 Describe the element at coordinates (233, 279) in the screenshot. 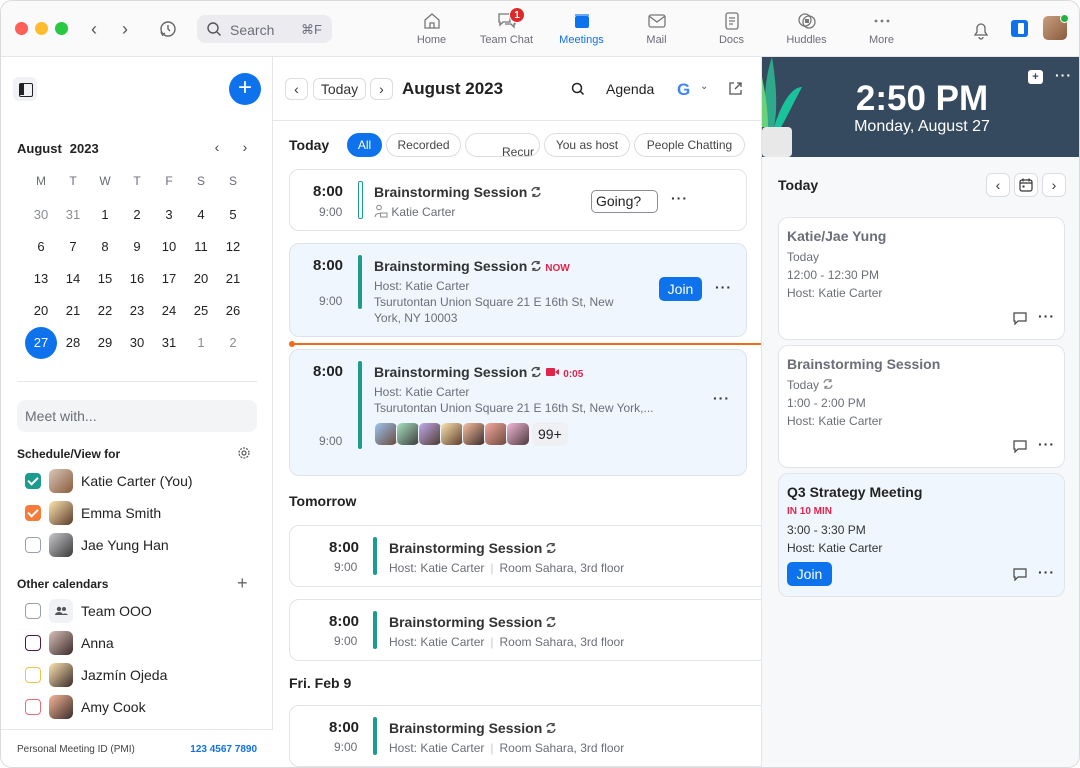

I see `calendar-day: 21` at that location.